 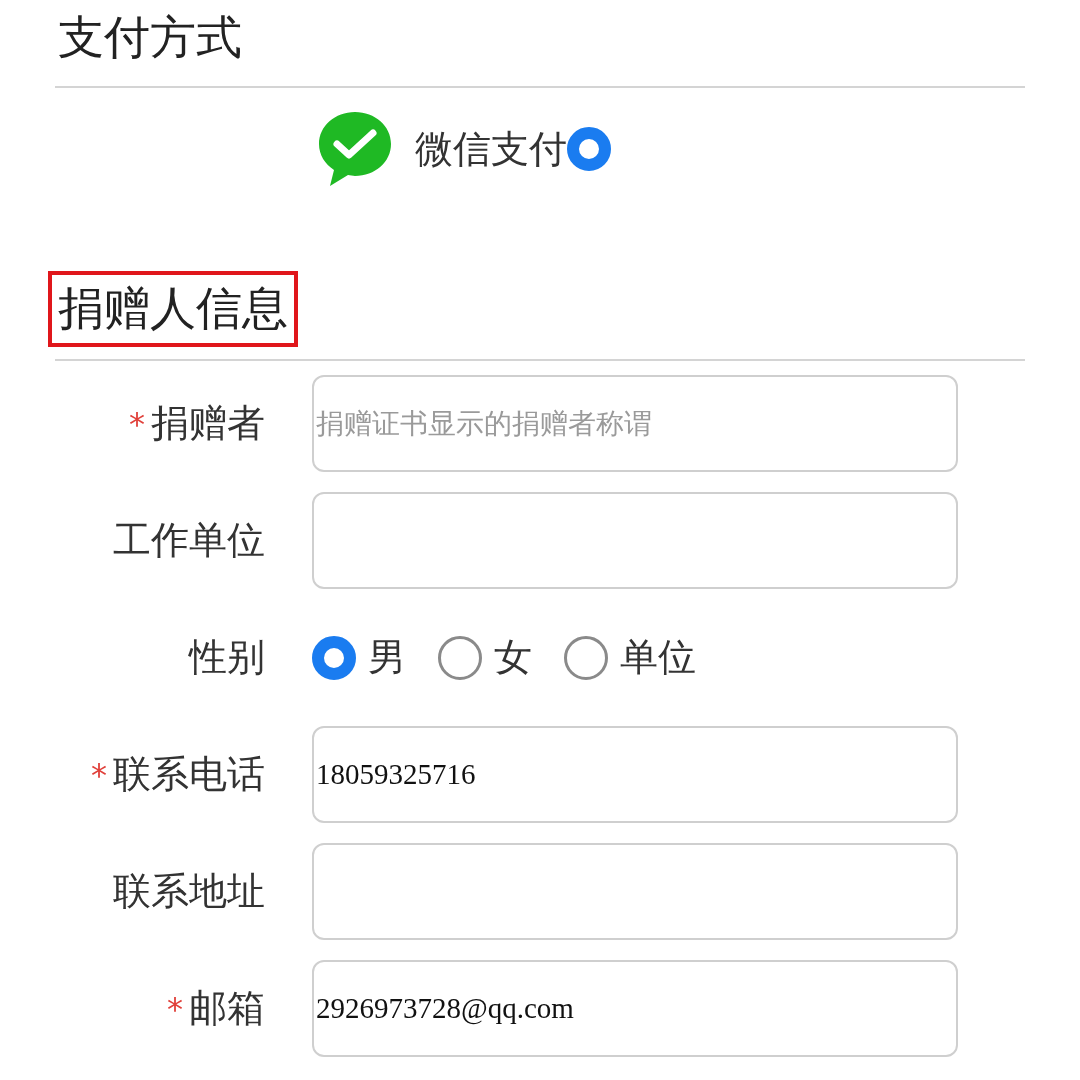 I want to click on section-title: 支付方式, so click(x=540, y=44).